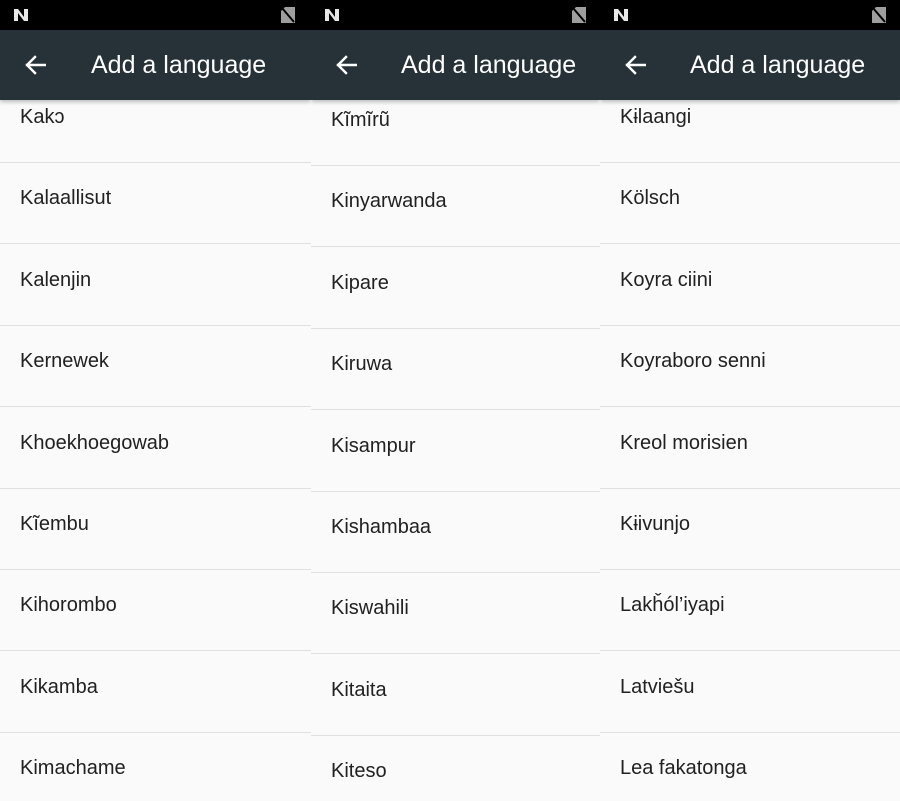 This screenshot has height=801, width=900. What do you see at coordinates (683, 768) in the screenshot?
I see `language-label: Lea fakatonga` at bounding box center [683, 768].